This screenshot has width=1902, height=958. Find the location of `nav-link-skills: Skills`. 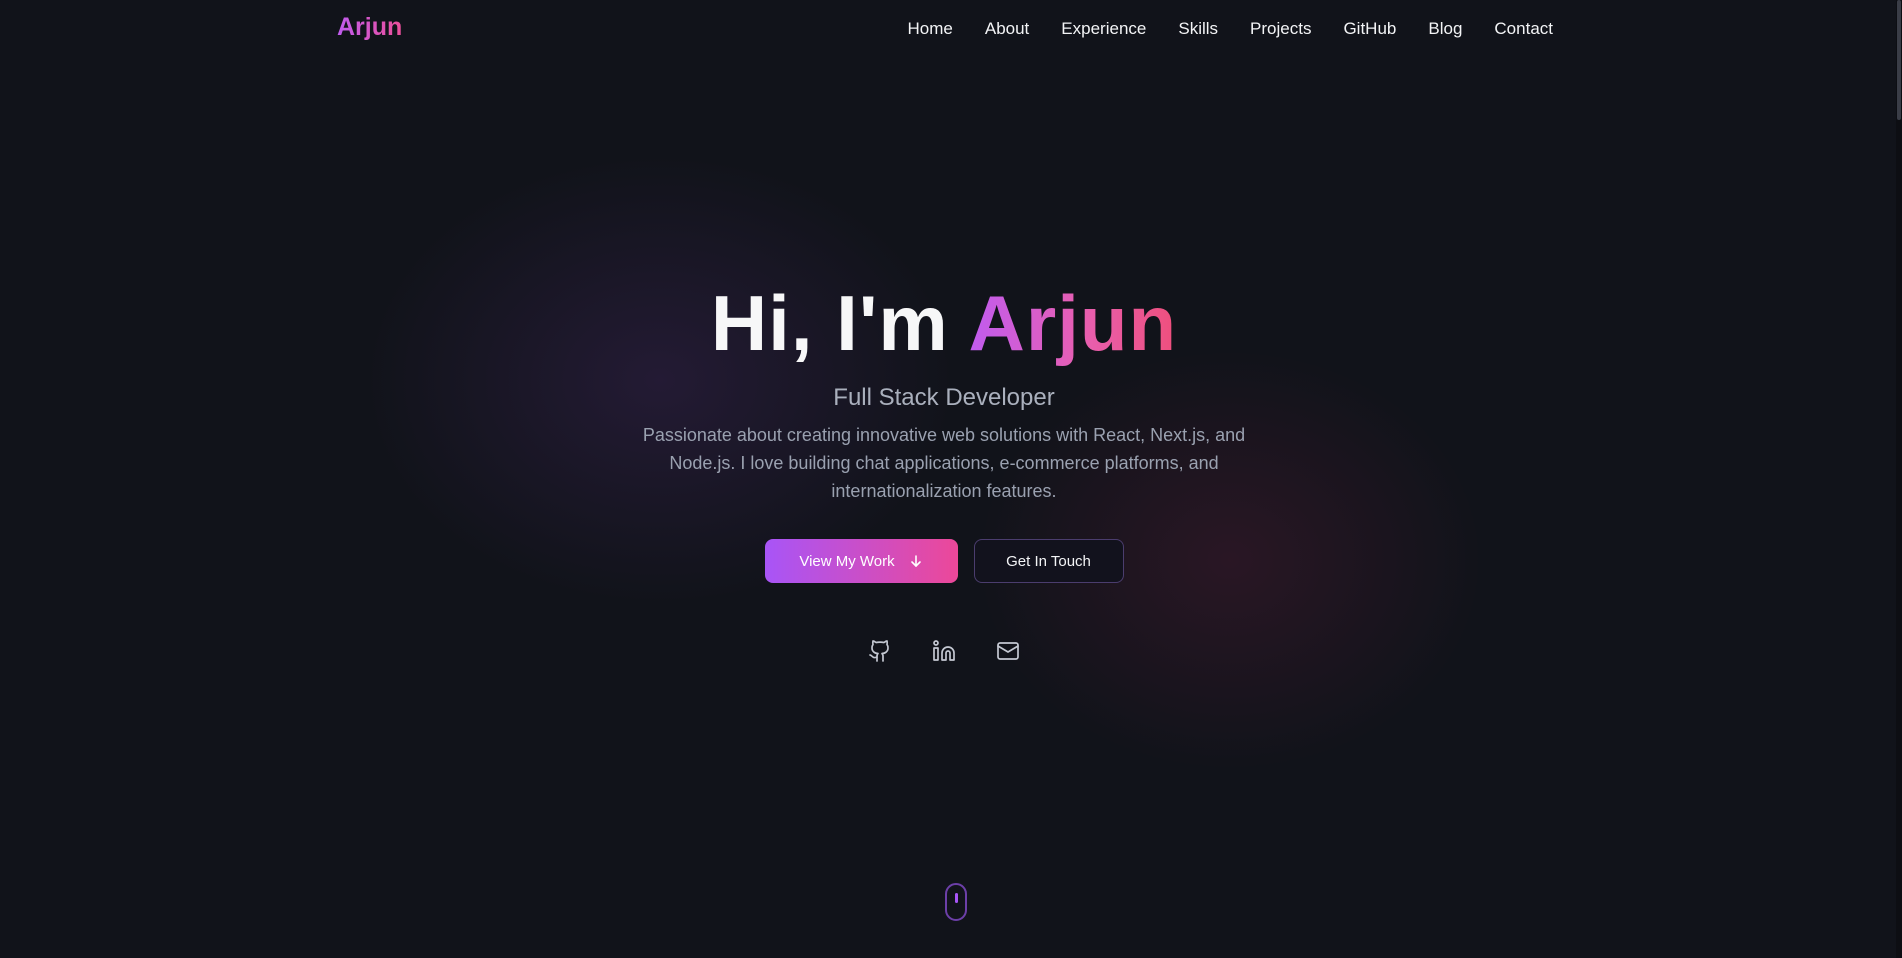

nav-link-skills: Skills is located at coordinates (1198, 29).